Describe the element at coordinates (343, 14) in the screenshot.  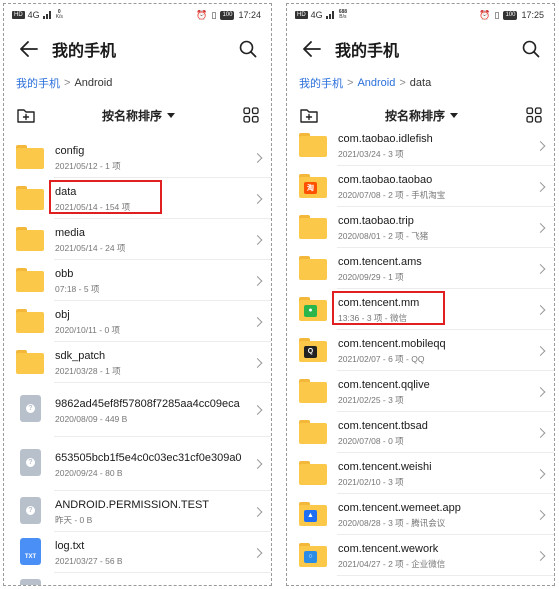
I see `net-speed: 688 B/s` at that location.